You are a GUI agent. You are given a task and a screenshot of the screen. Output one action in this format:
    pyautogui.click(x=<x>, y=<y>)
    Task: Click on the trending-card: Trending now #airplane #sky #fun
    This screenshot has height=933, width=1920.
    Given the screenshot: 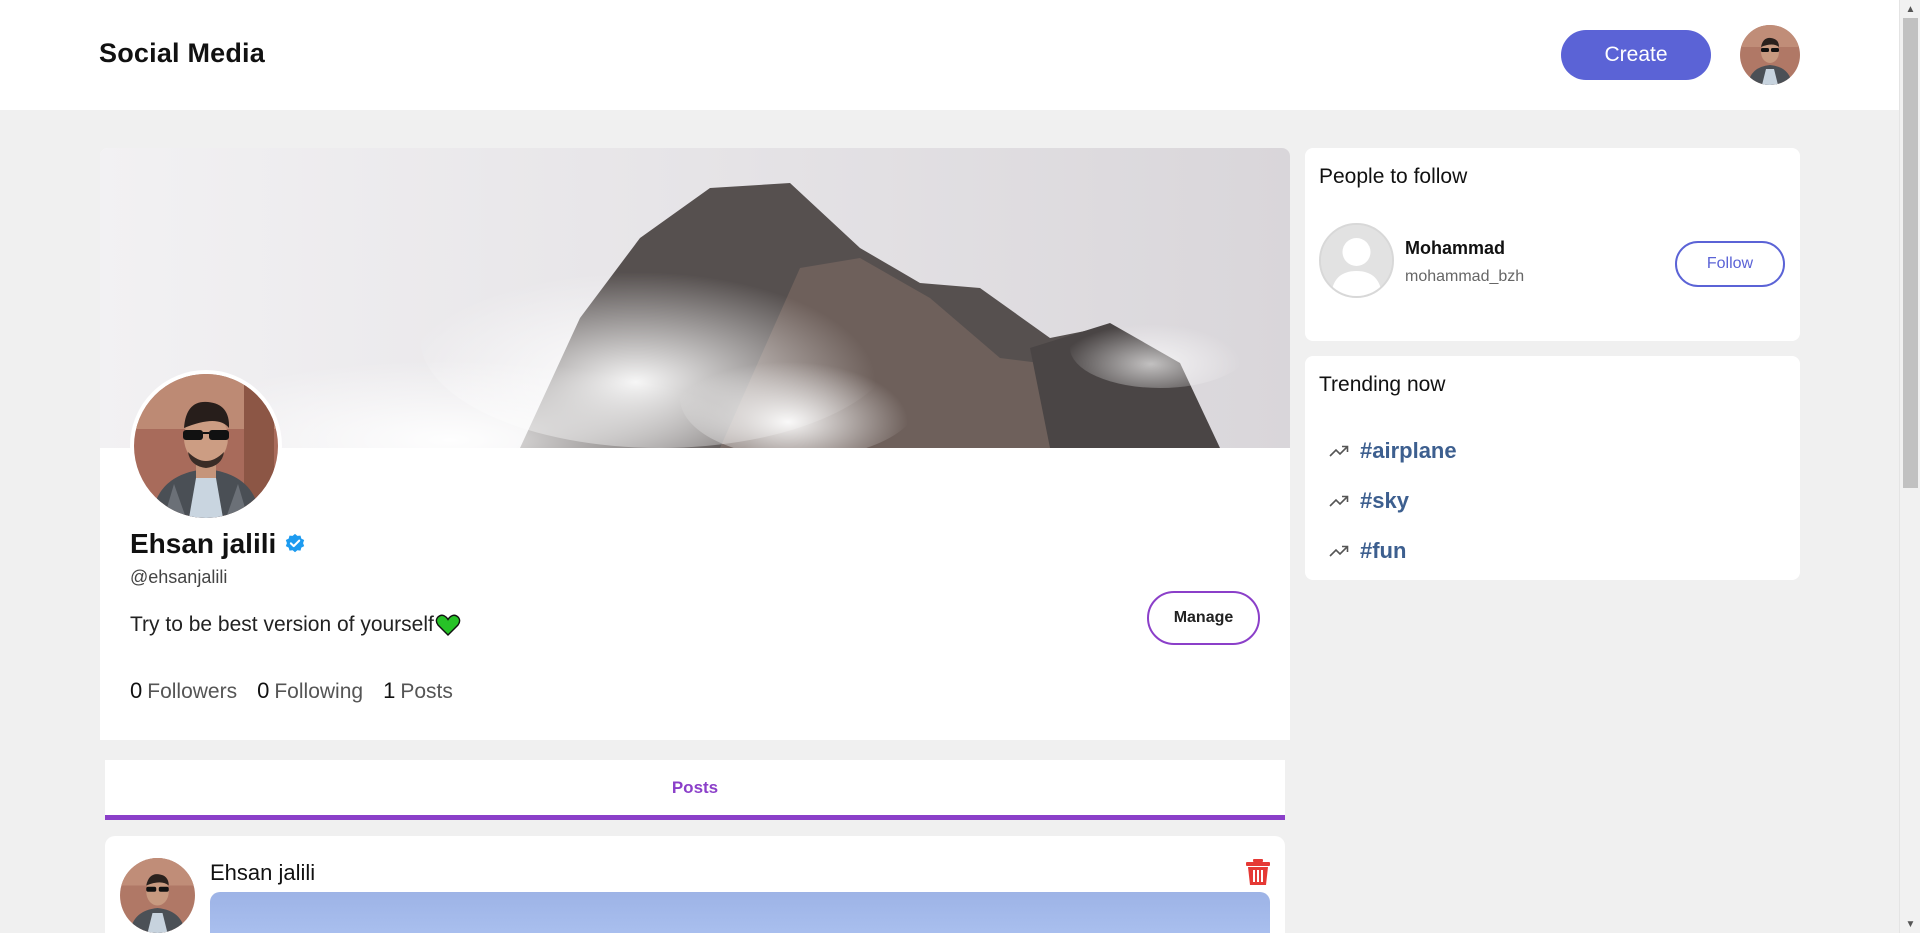 What is the action you would take?
    pyautogui.click(x=1552, y=468)
    